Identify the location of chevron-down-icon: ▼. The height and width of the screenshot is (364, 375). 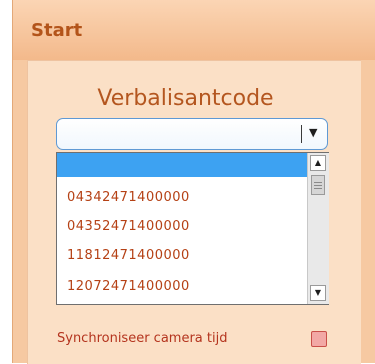
(313, 132).